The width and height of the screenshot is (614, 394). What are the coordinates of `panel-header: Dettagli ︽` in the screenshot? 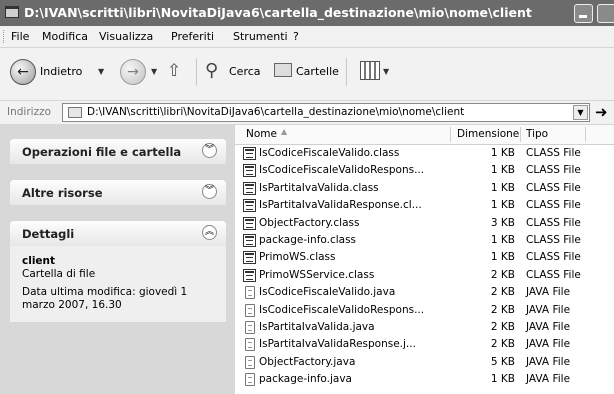 It's located at (118, 233).